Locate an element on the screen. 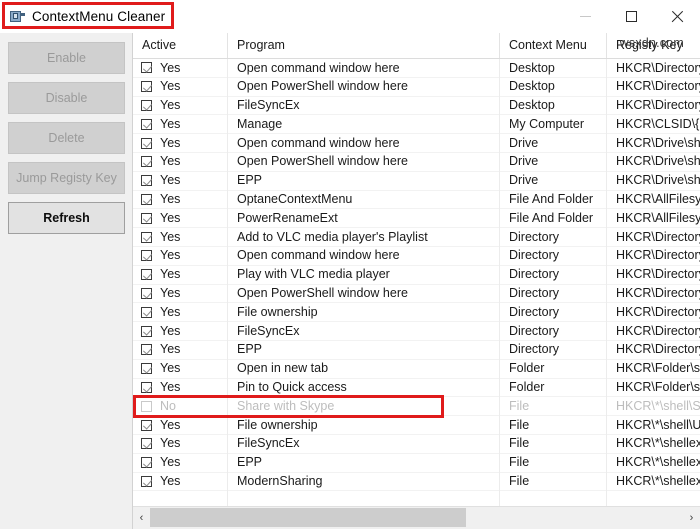 The height and width of the screenshot is (529, 700). delete-button: Delete is located at coordinates (66, 138).